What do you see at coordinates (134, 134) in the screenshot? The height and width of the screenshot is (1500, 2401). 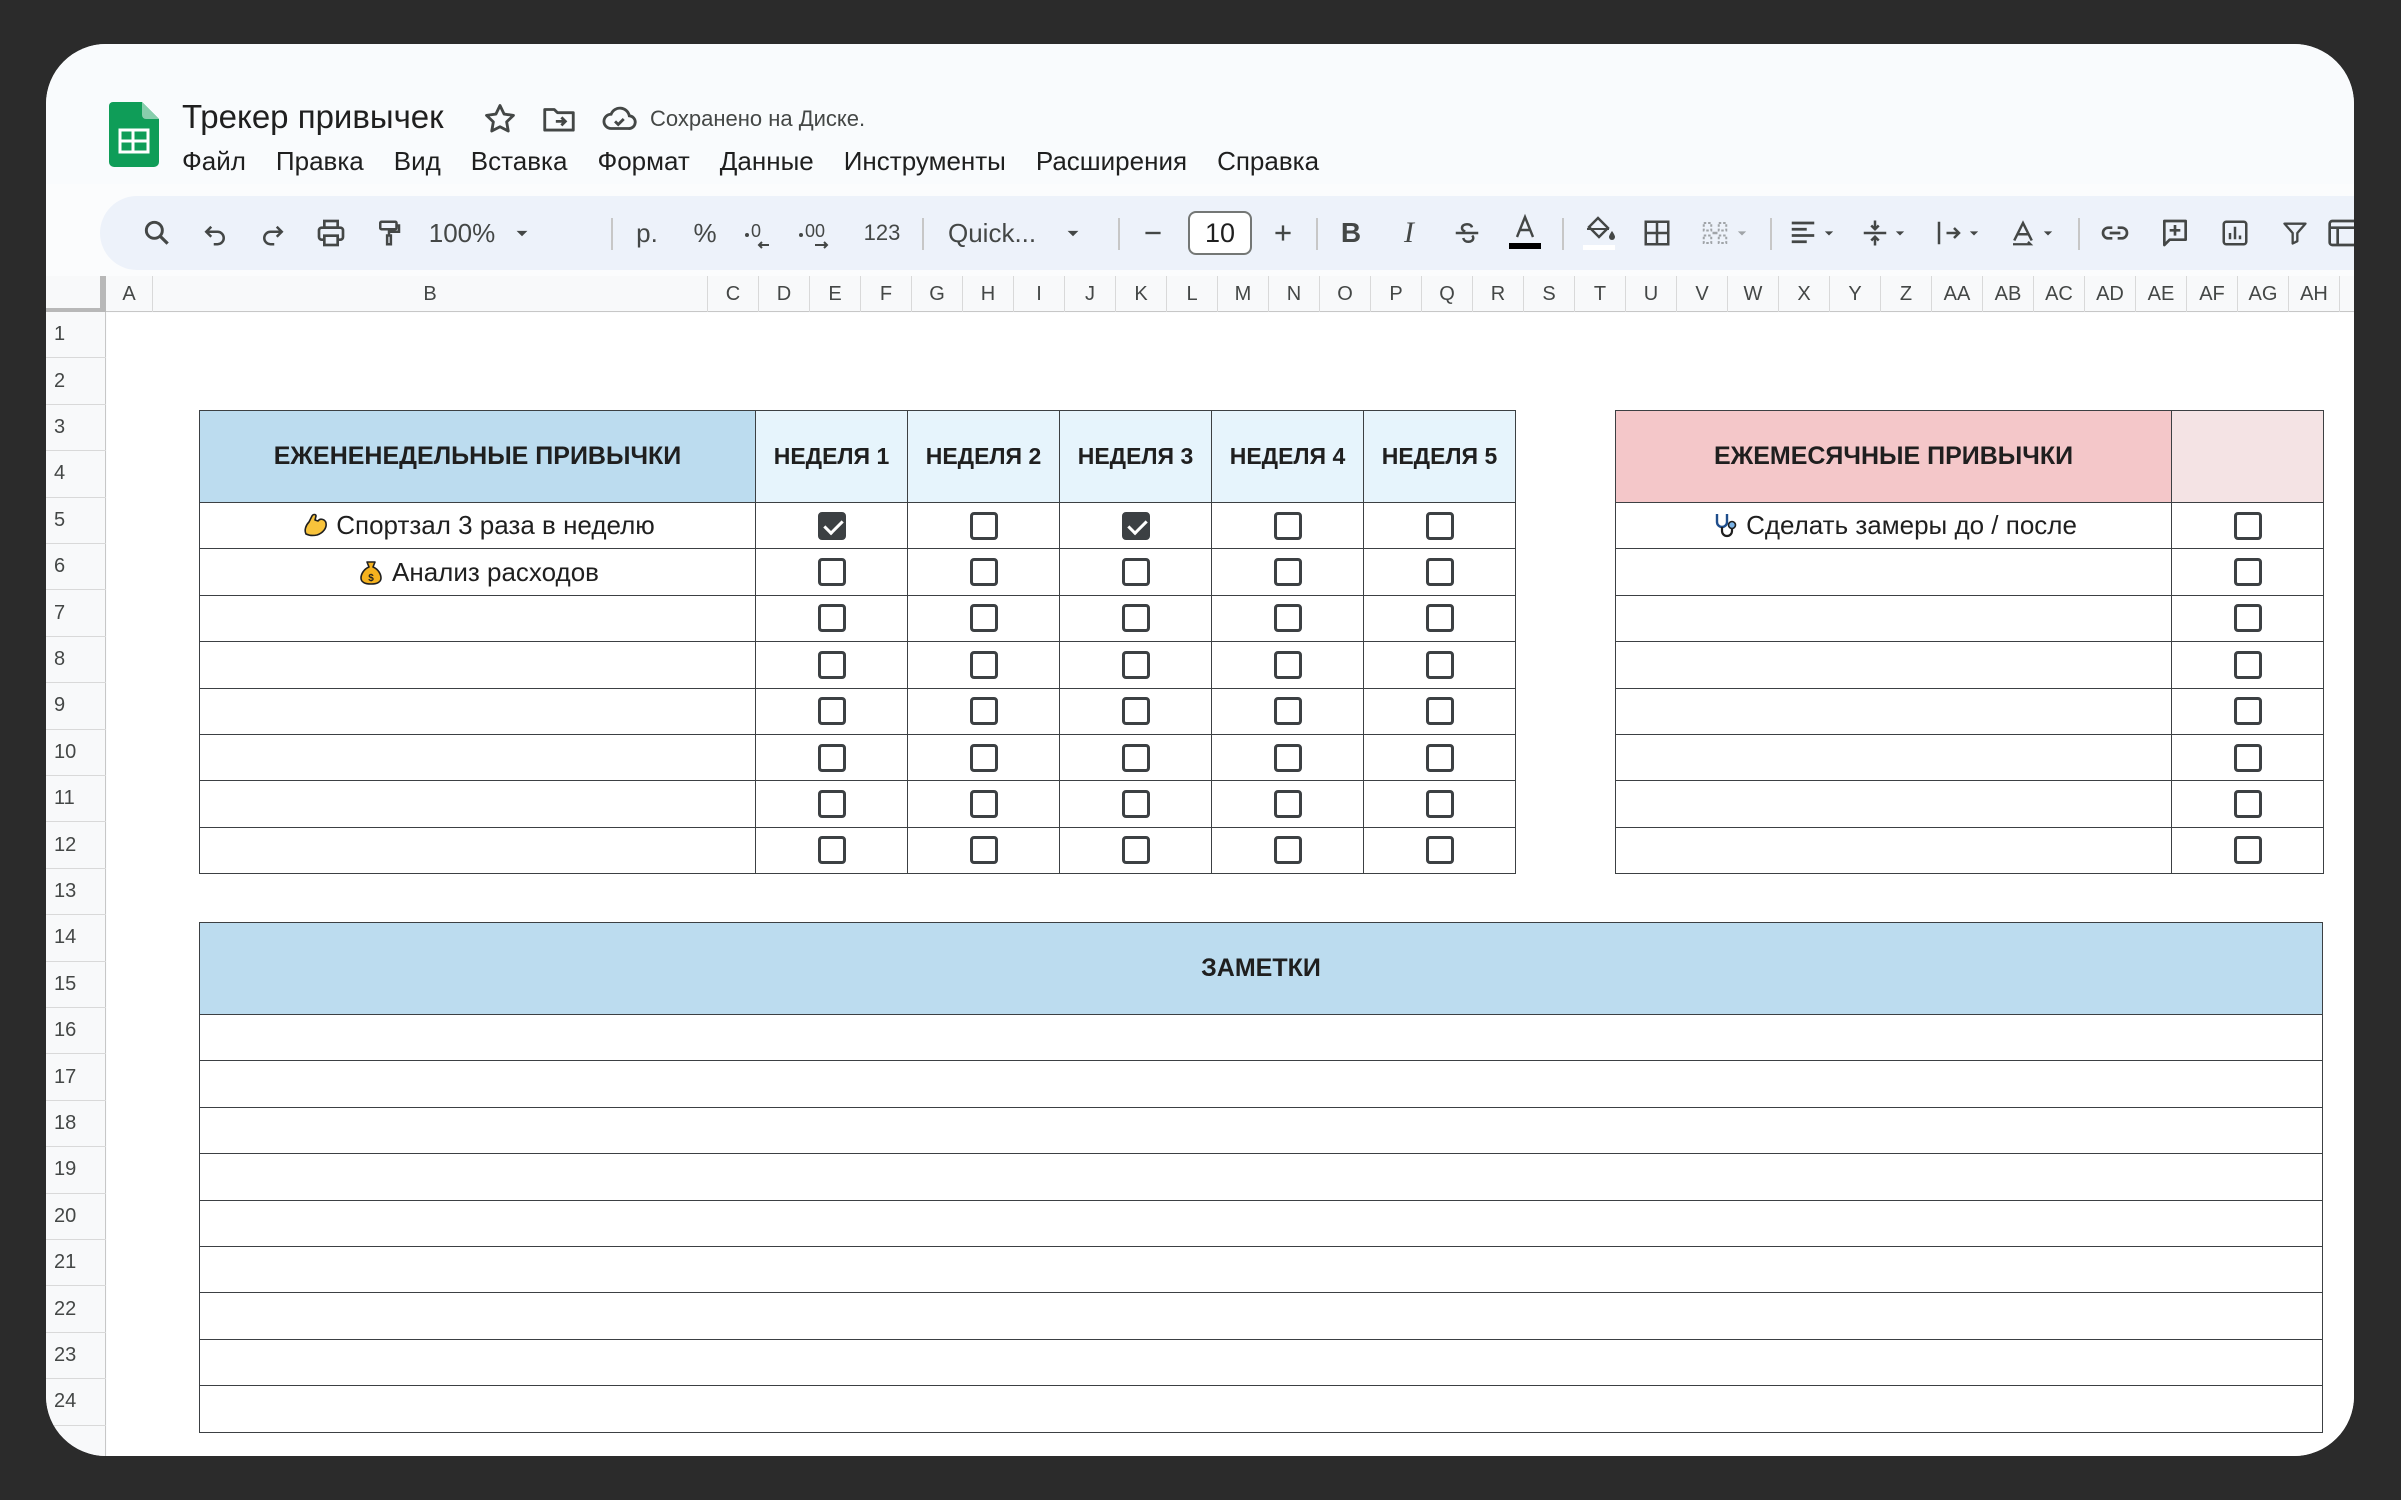 I see `sheets-logo-icon` at bounding box center [134, 134].